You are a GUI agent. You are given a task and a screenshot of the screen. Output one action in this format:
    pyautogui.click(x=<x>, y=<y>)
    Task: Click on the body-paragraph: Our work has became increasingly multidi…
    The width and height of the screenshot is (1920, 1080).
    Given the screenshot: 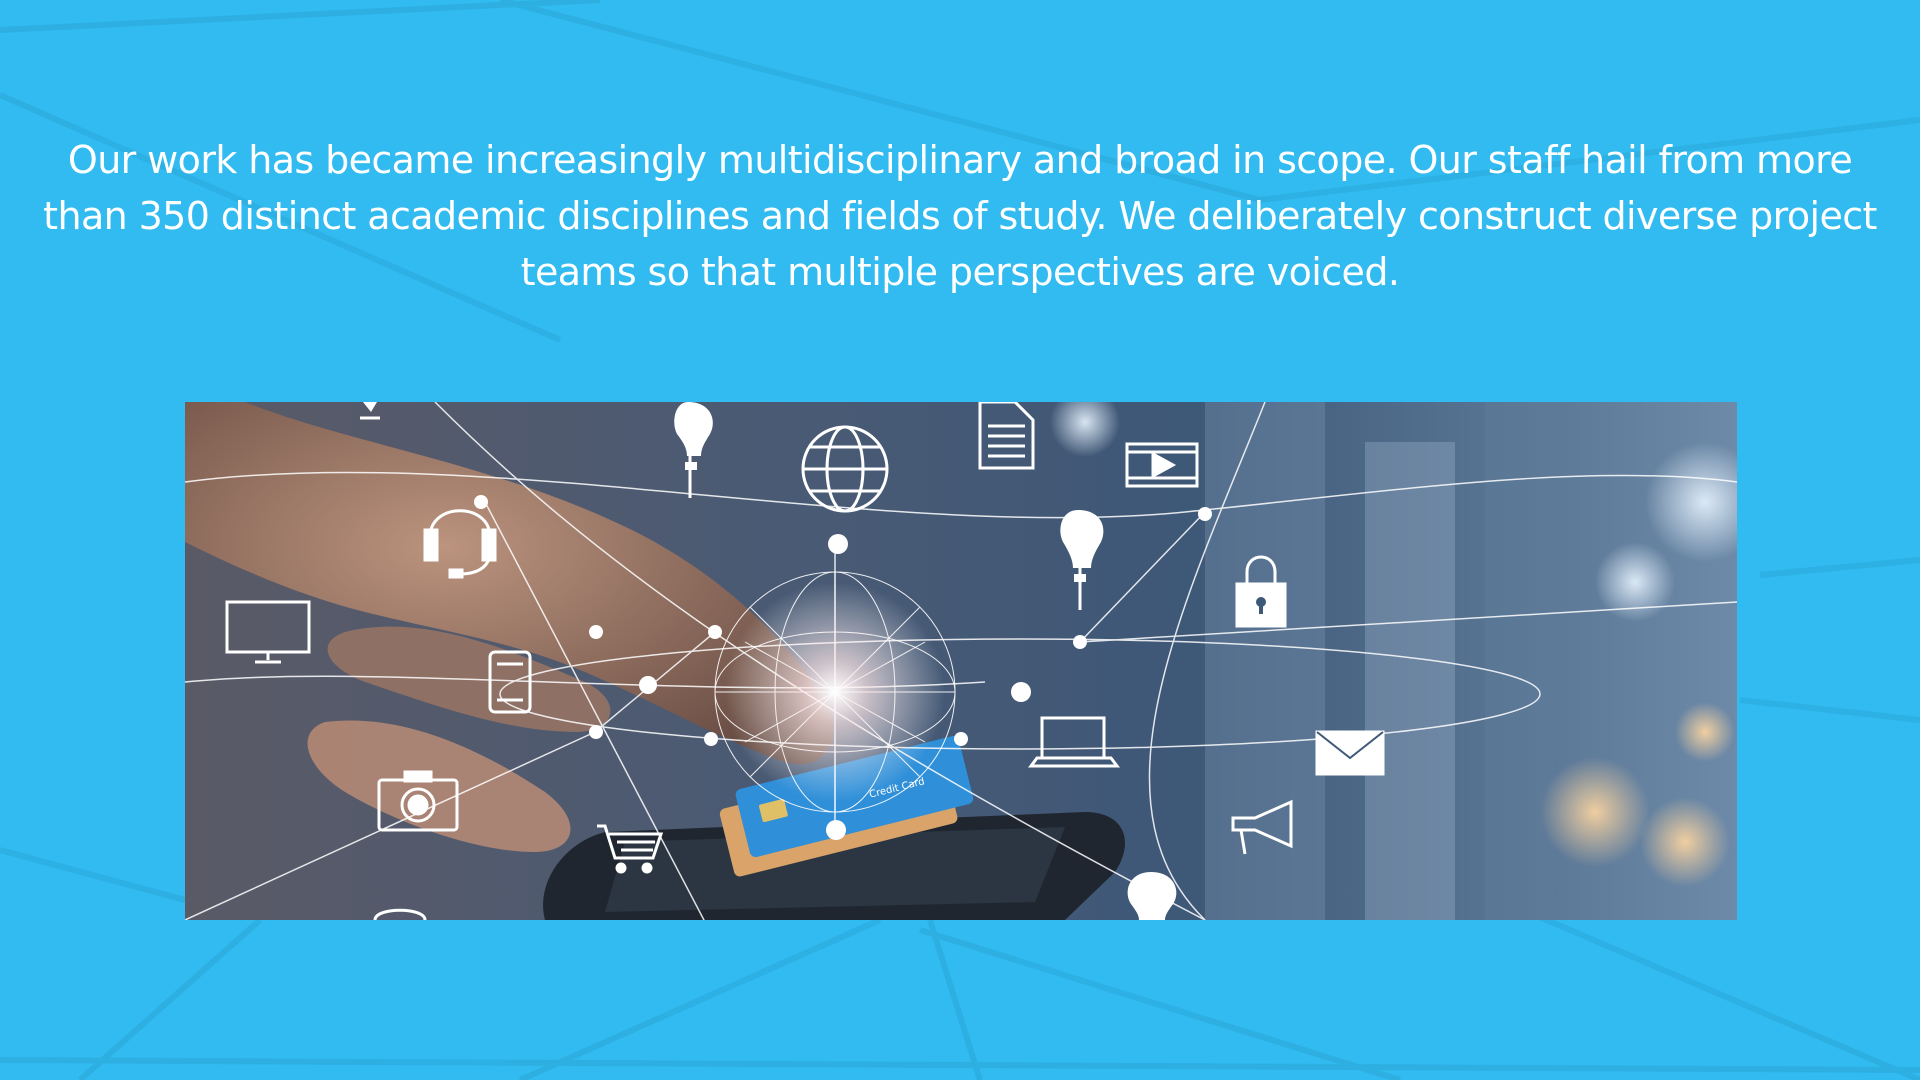 What is the action you would take?
    pyautogui.click(x=960, y=216)
    